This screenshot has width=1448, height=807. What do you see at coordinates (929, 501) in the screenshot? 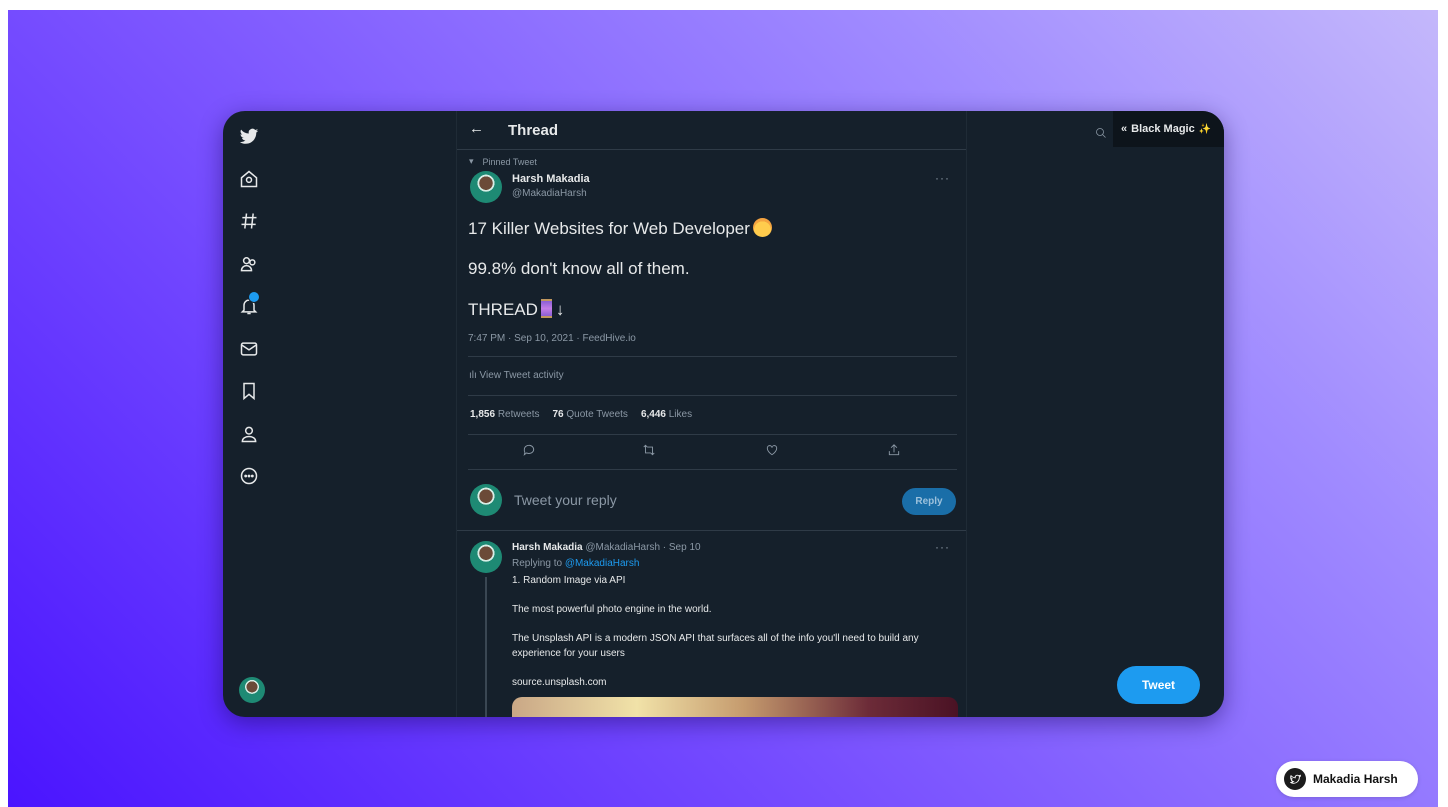
I see `reply-button: Reply` at bounding box center [929, 501].